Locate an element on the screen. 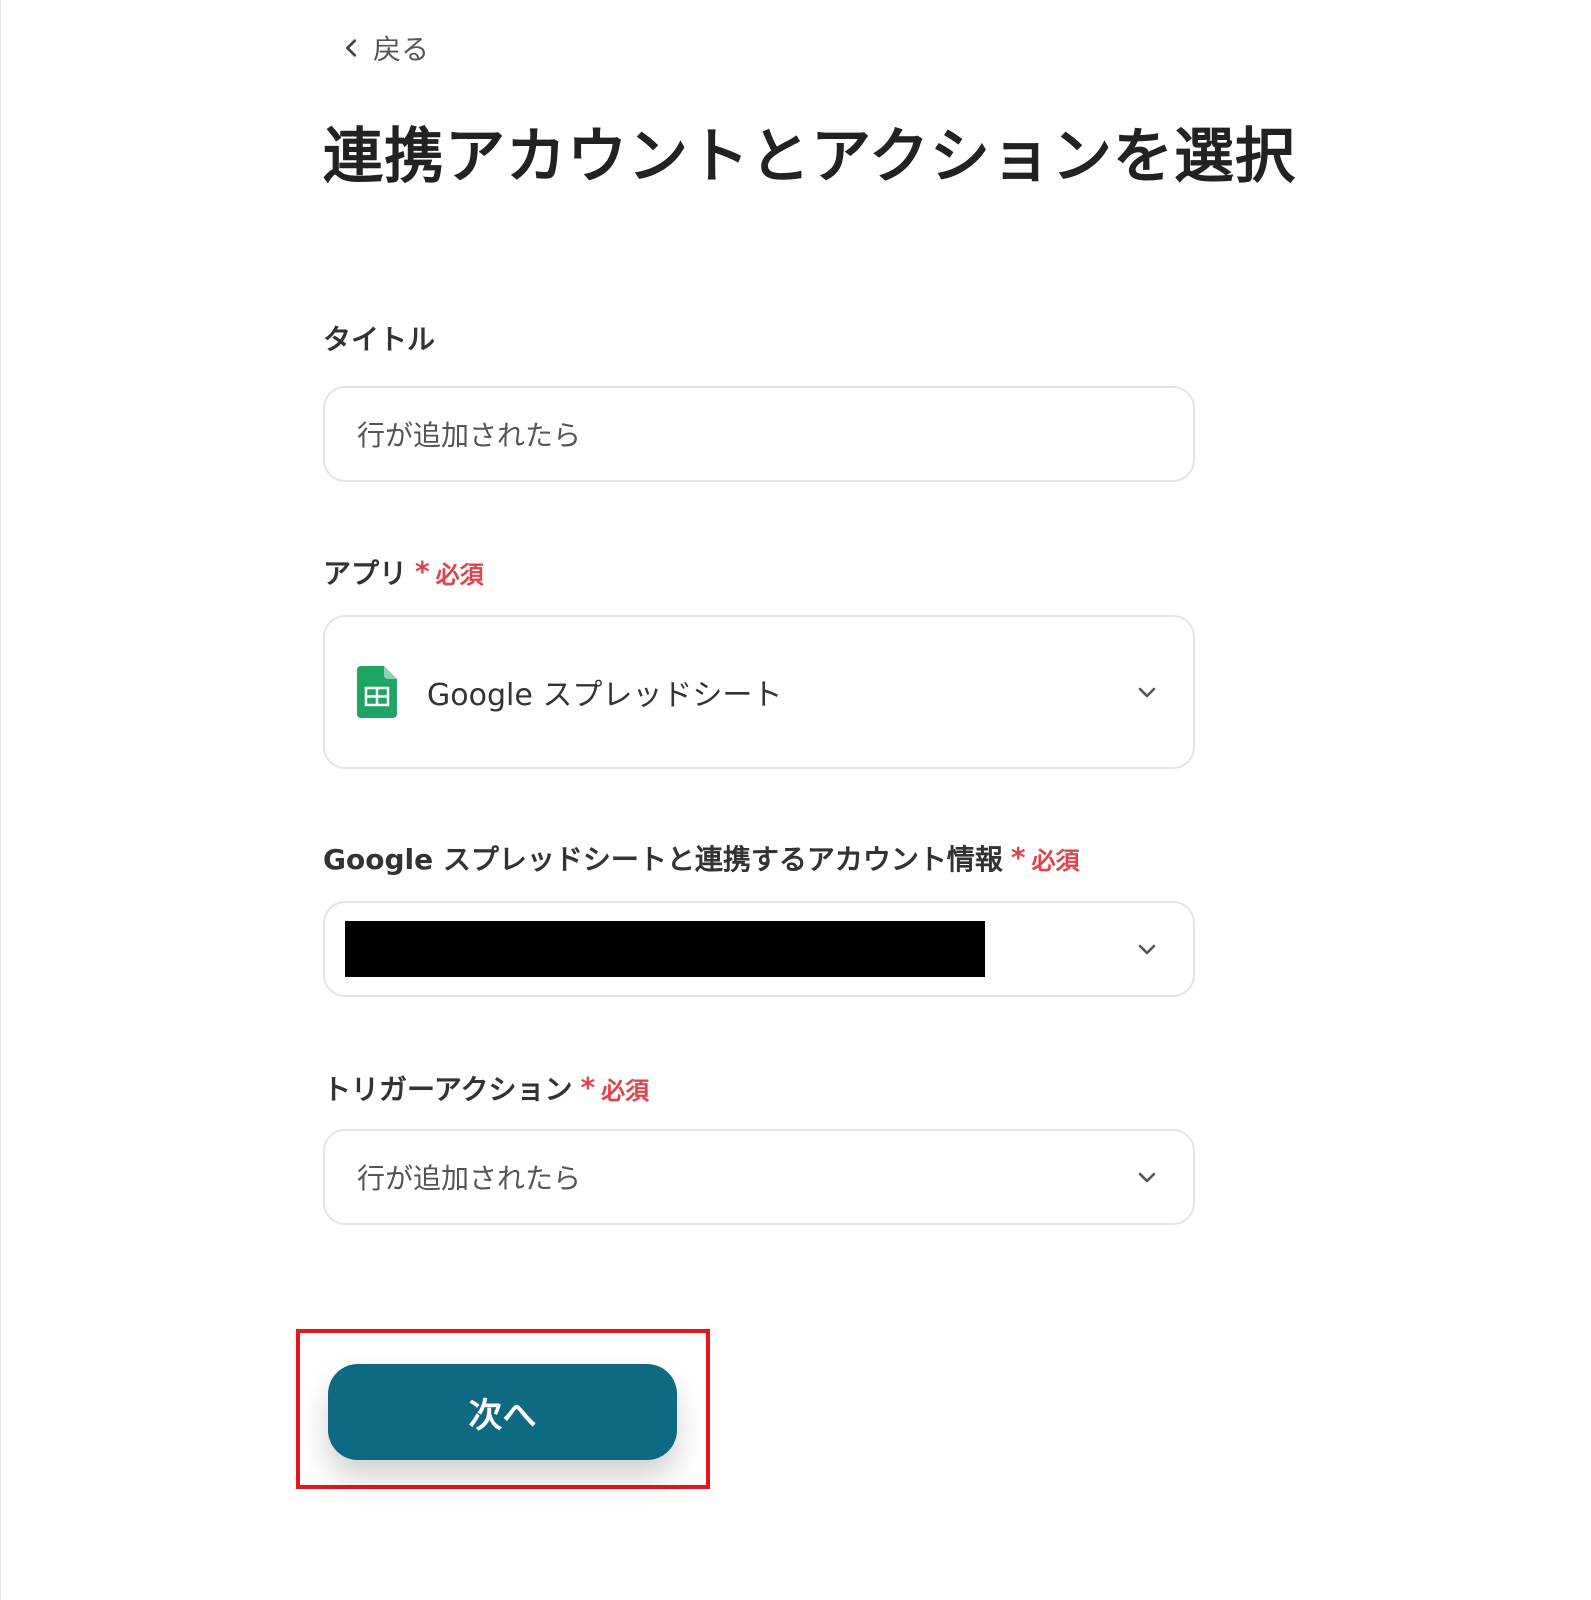 The width and height of the screenshot is (1591, 1600). account-label-text: Google スプレッドシートと連携するアカウント情報 is located at coordinates (663, 859).